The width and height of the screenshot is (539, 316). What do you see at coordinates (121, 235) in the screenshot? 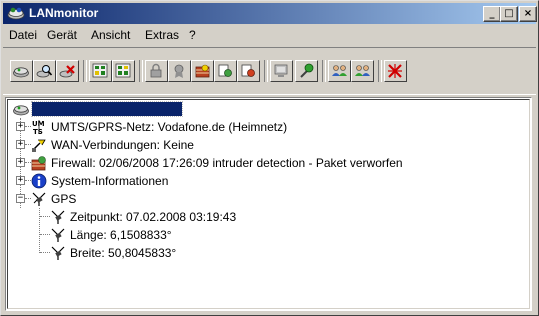
I see `gps-longitude-label: Länge: 6,1508833°` at bounding box center [121, 235].